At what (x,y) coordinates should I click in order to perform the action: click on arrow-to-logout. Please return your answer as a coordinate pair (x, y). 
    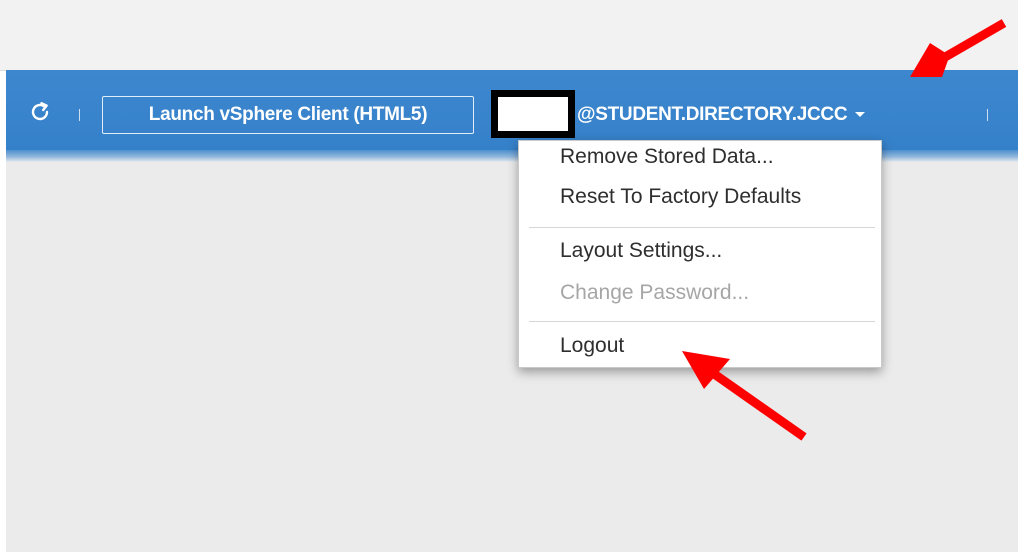
    Looking at the image, I should click on (744, 396).